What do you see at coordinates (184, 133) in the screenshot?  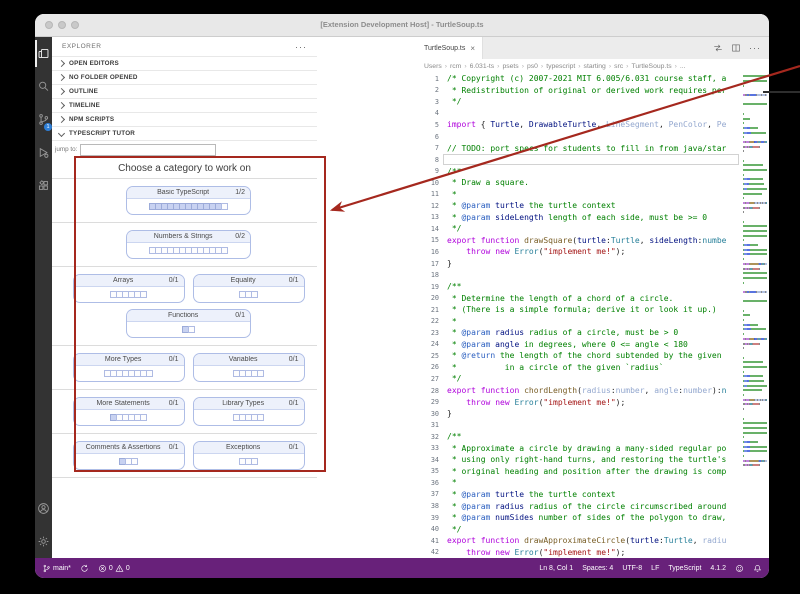 I see `sidebar-item-typescript-tutor: TYPESCRIPT TUTOR` at bounding box center [184, 133].